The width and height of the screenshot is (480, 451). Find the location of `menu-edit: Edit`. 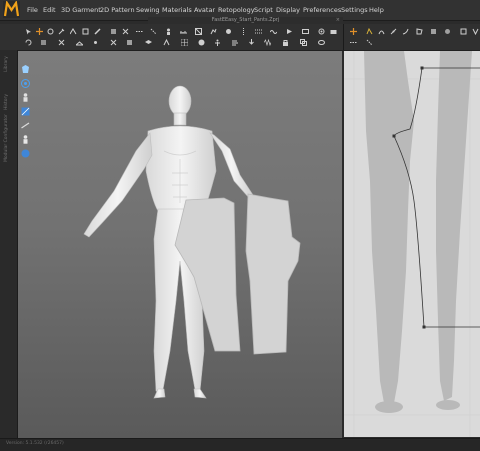

menu-edit: Edit is located at coordinates (49, 10).